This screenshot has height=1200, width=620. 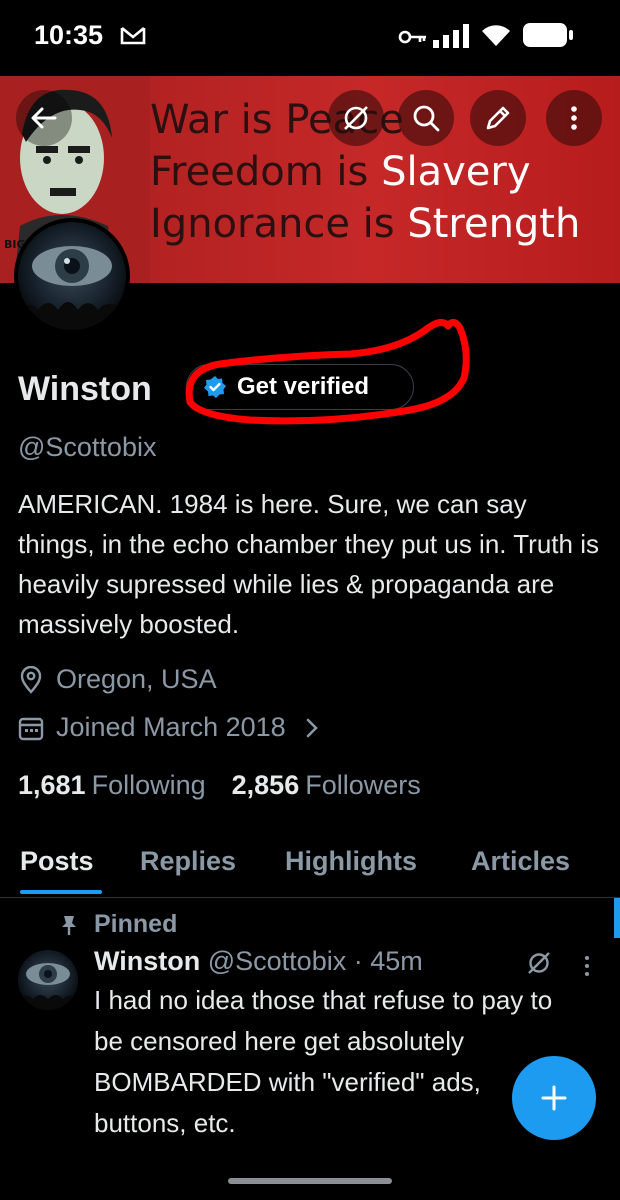 What do you see at coordinates (69, 35) in the screenshot?
I see `status-time: 10:35` at bounding box center [69, 35].